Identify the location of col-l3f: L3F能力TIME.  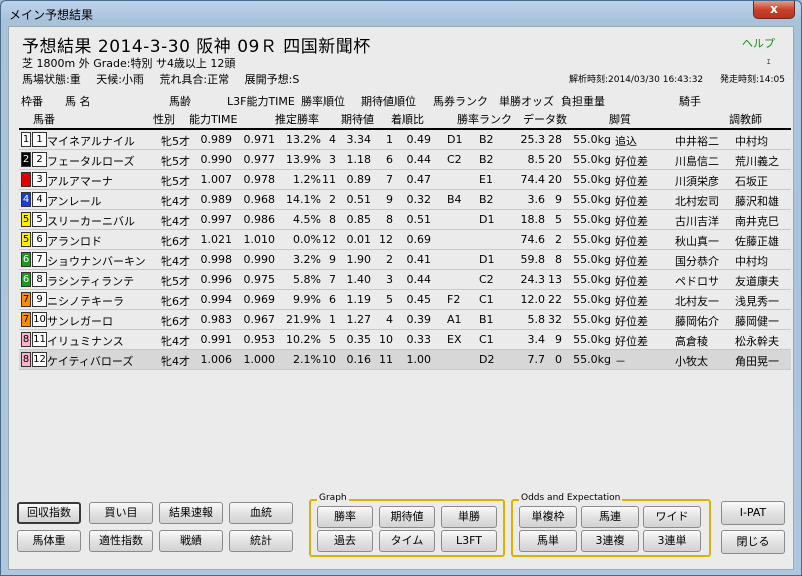
(261, 101).